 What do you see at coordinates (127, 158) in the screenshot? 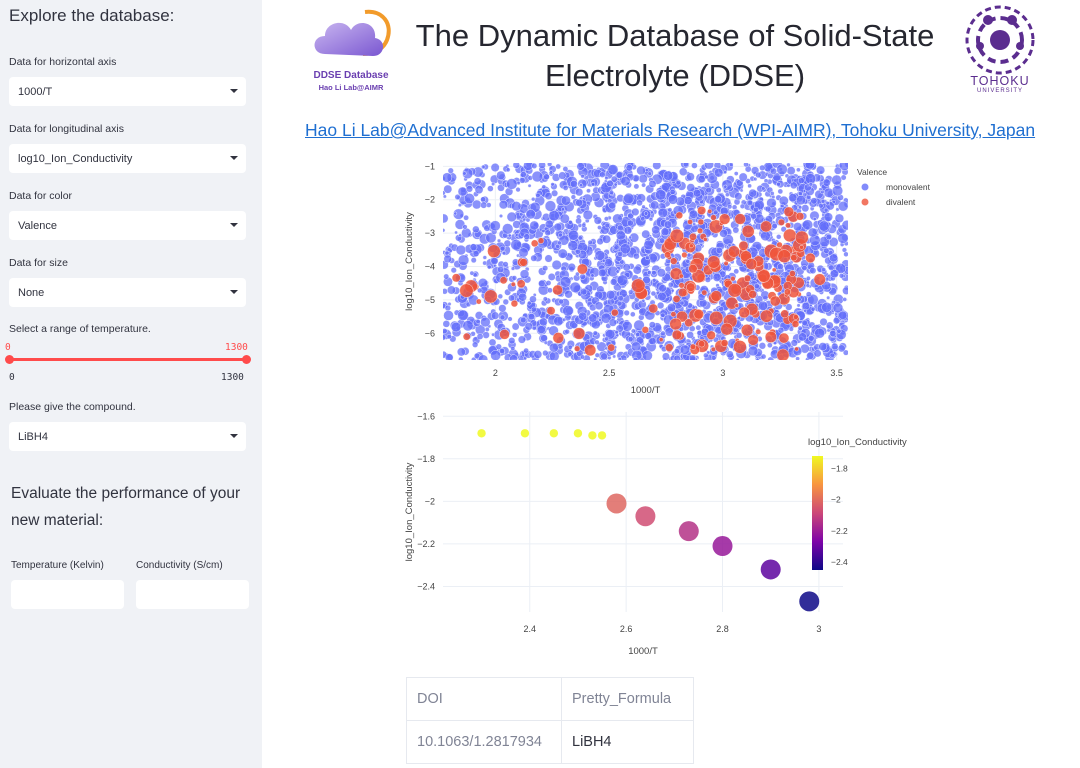
I see `longitudinal-axis-select: log10_Ion_Conductivity` at bounding box center [127, 158].